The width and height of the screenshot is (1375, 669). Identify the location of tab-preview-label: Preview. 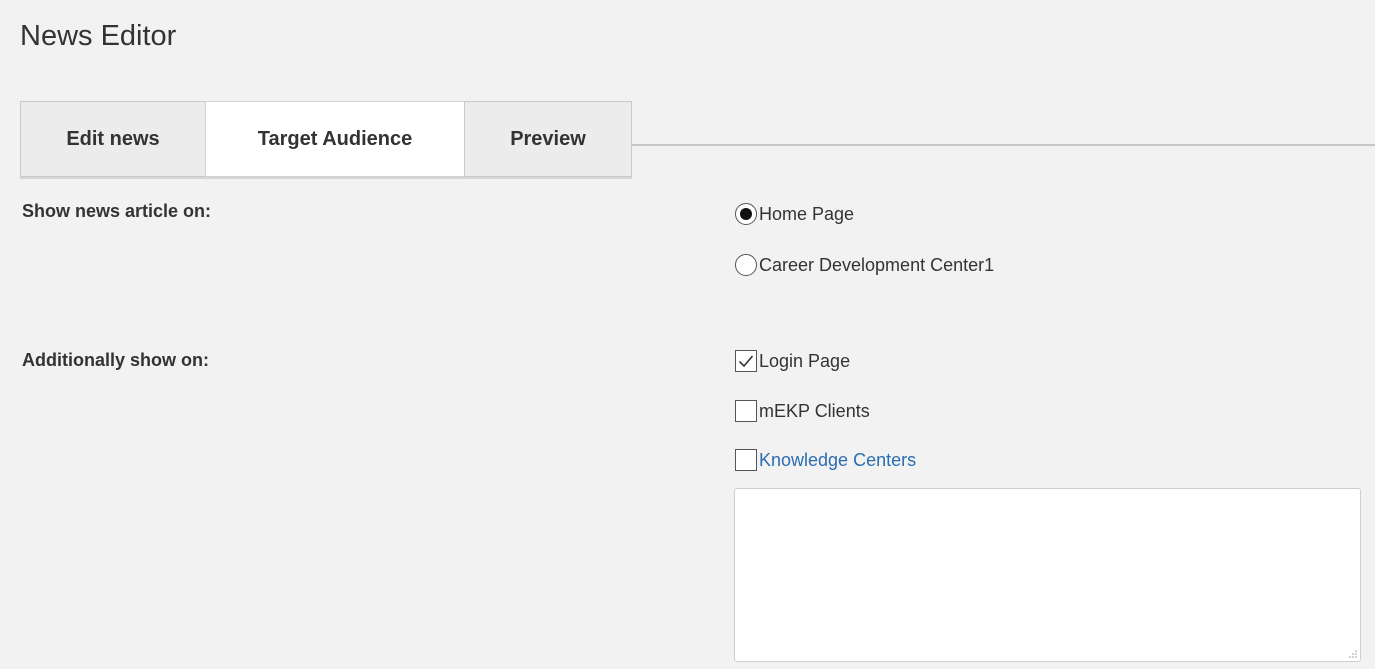
(548, 138).